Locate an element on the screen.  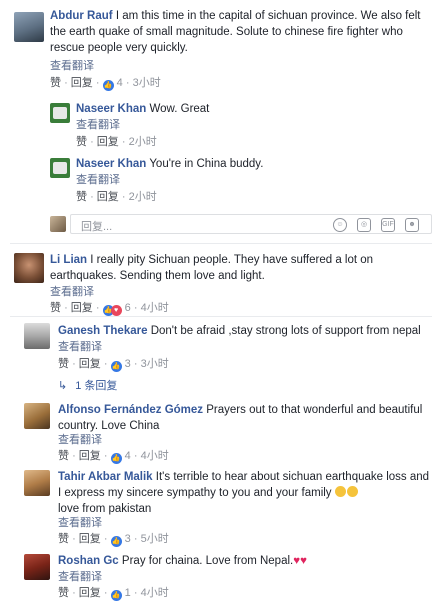
commenter-name: Abdur Rauf is located at coordinates (81, 16).